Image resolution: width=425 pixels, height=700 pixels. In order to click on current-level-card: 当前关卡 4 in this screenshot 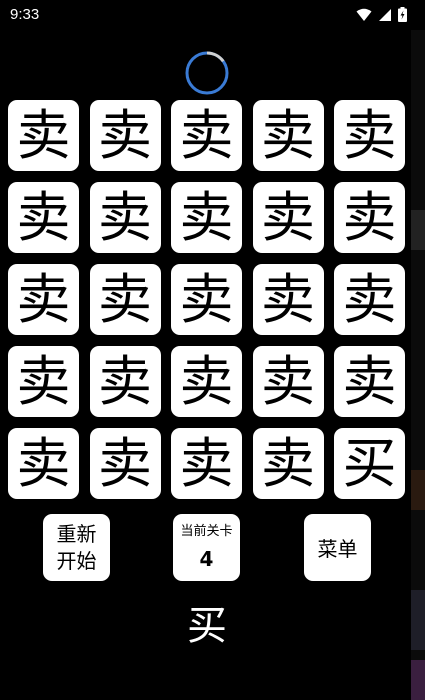, I will do `click(206, 547)`.